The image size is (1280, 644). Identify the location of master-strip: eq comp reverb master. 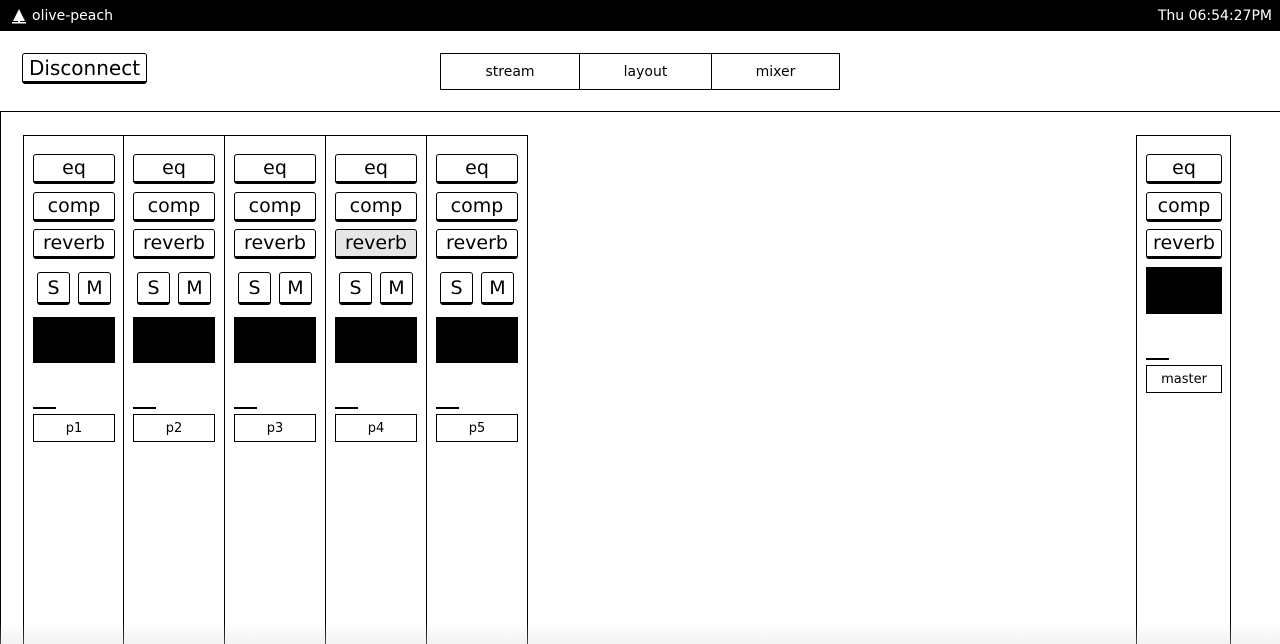
(1183, 389).